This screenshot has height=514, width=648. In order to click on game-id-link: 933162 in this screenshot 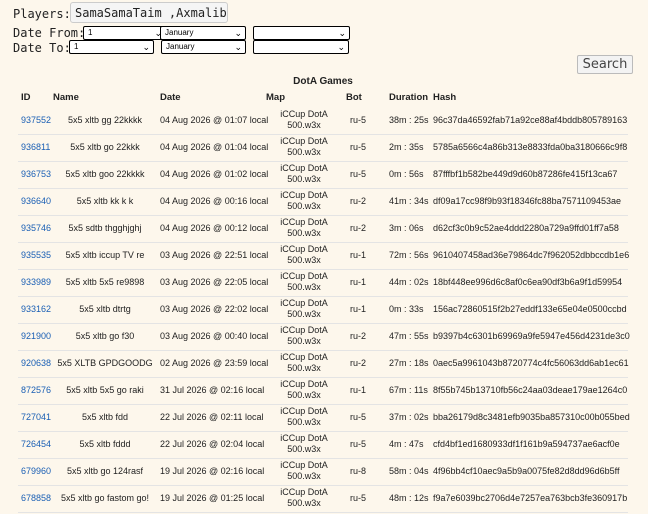, I will do `click(36, 309)`.